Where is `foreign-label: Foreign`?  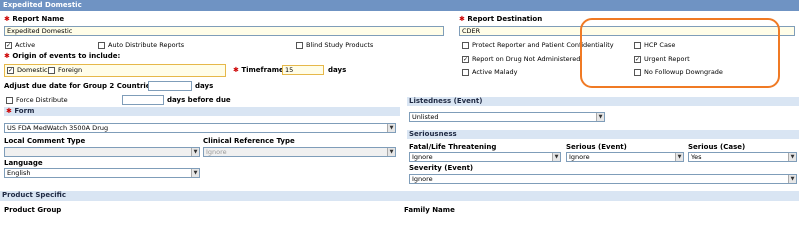
foreign-label: Foreign is located at coordinates (70, 70).